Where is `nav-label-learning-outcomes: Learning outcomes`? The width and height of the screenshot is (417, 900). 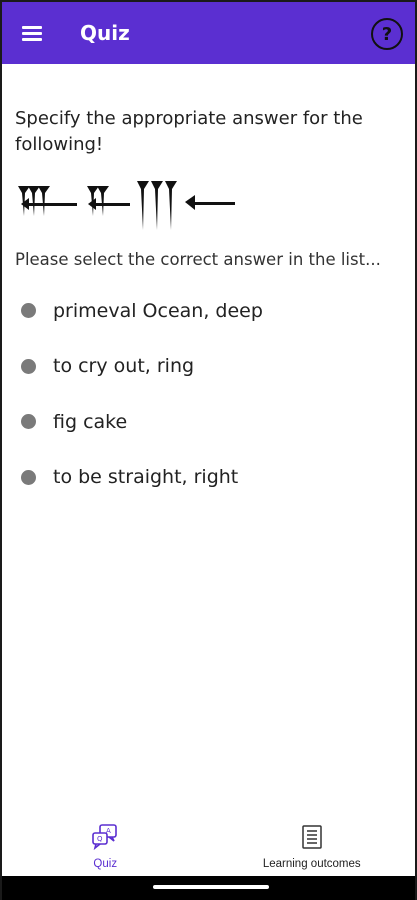
nav-label-learning-outcomes: Learning outcomes is located at coordinates (311, 864).